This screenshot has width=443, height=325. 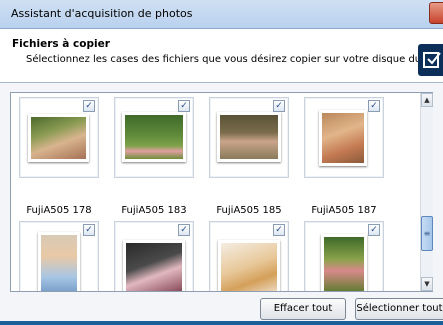 What do you see at coordinates (102, 13) in the screenshot?
I see `window-title: Assistant d'acquisition de photos` at bounding box center [102, 13].